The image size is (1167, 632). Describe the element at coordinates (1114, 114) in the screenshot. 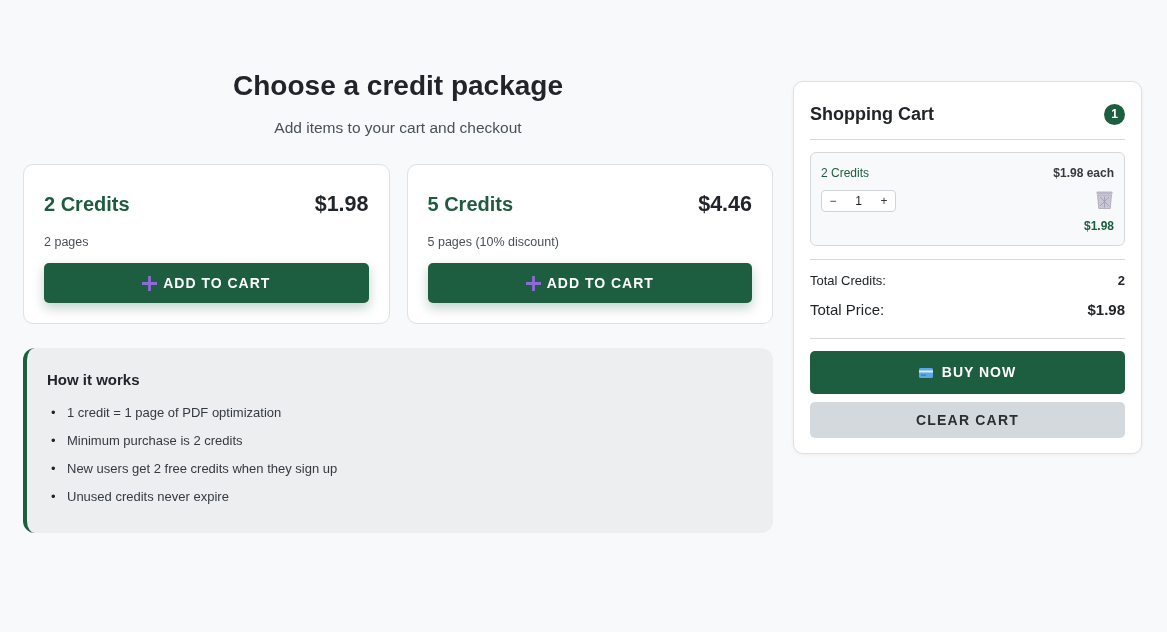

I see `cart-count-badge: 1` at that location.